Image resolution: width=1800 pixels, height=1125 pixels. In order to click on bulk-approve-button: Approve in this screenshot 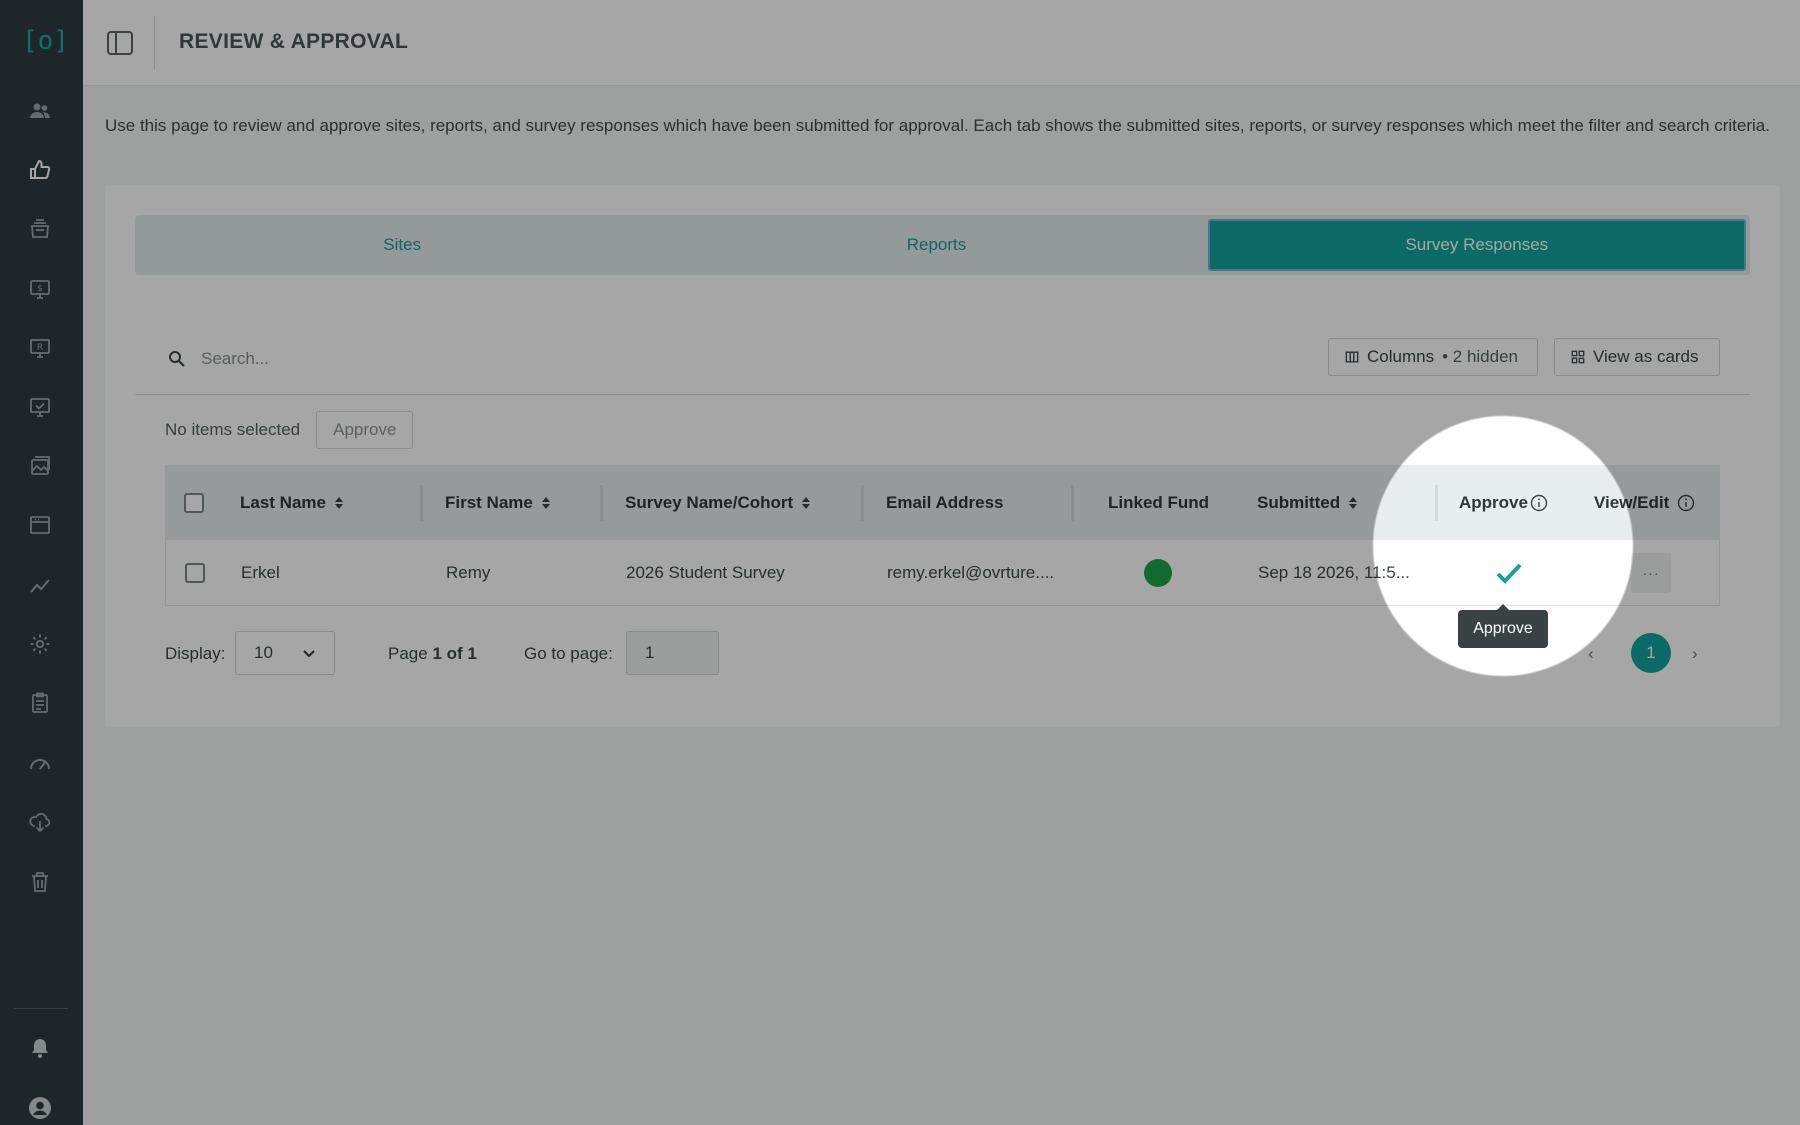, I will do `click(365, 430)`.